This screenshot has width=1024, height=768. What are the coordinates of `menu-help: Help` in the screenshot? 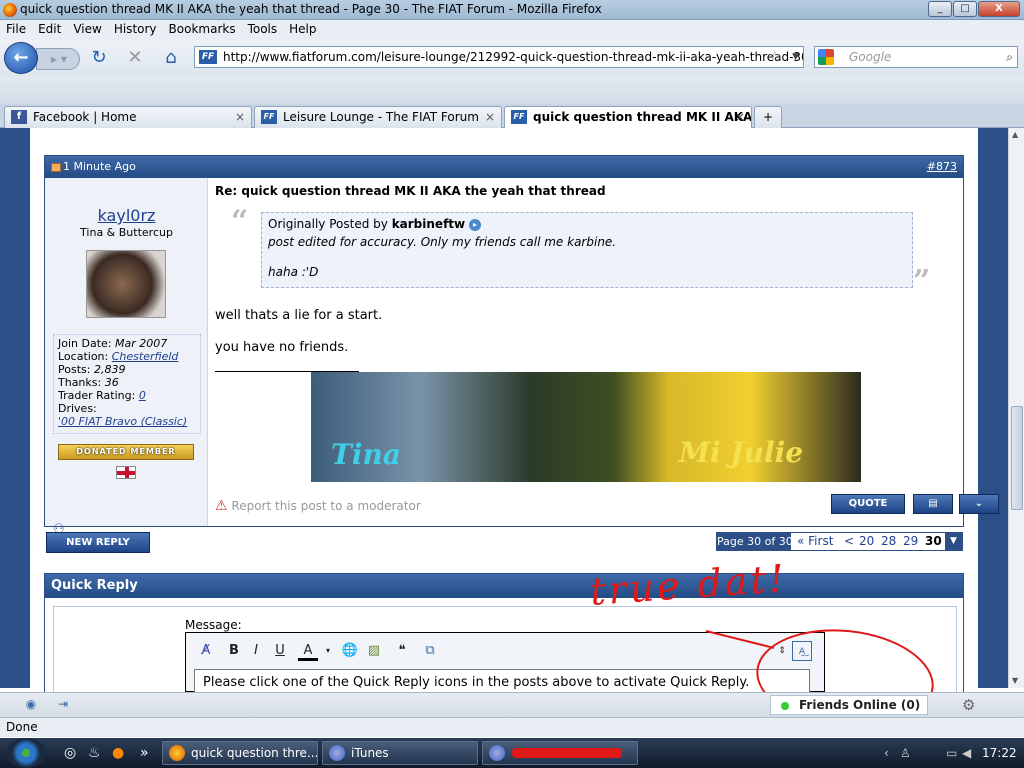 It's located at (302, 29).